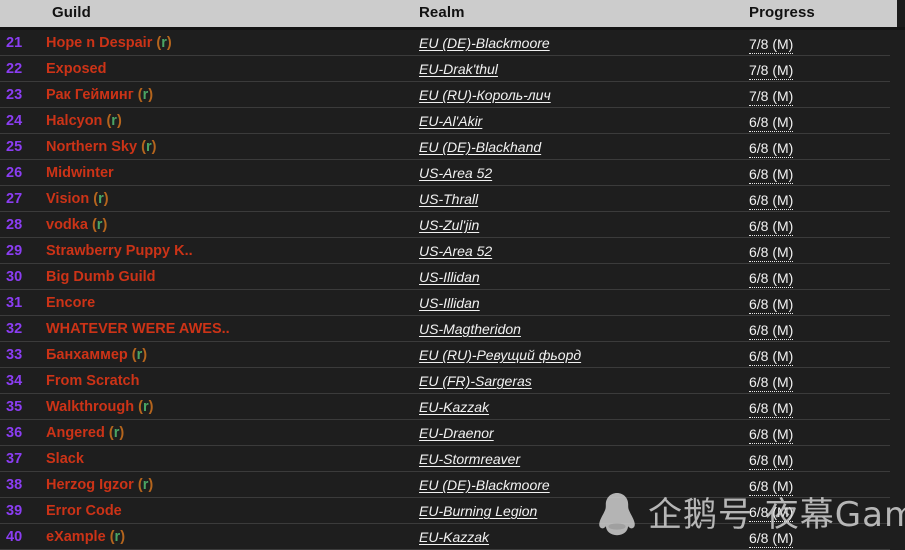 Image resolution: width=905 pixels, height=550 pixels. Describe the element at coordinates (109, 43) in the screenshot. I see `guild-name-link: Hope n Despair (r)` at that location.